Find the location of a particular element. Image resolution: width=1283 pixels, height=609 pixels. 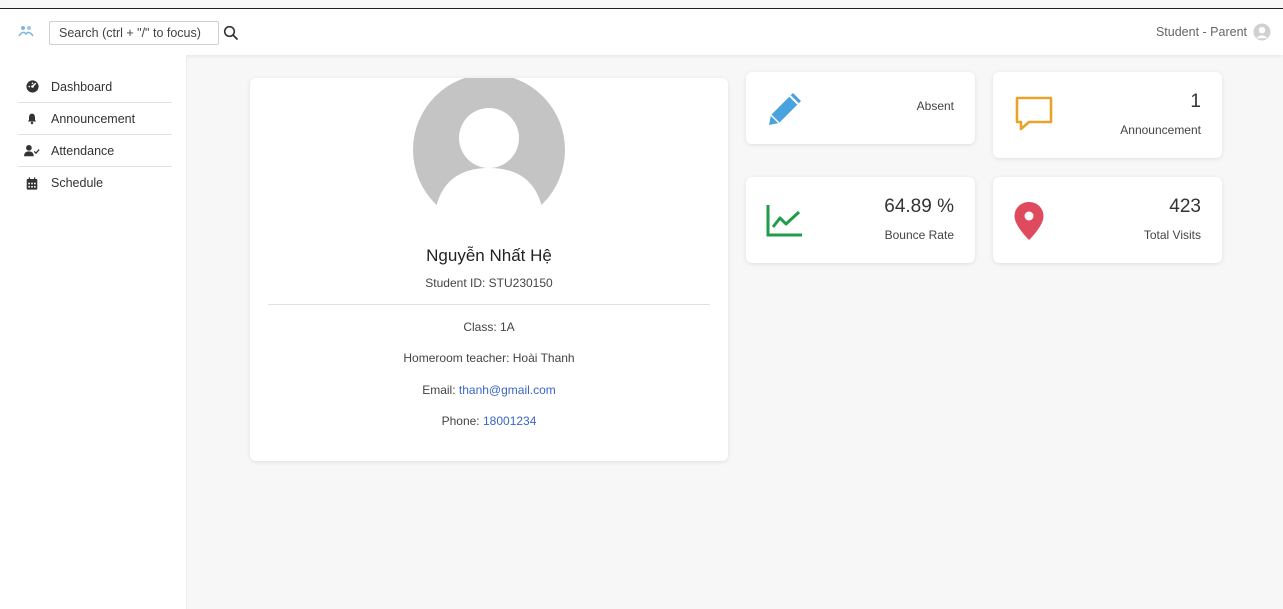

search-input: Search (ctrl + "/" to focus) is located at coordinates (134, 33).